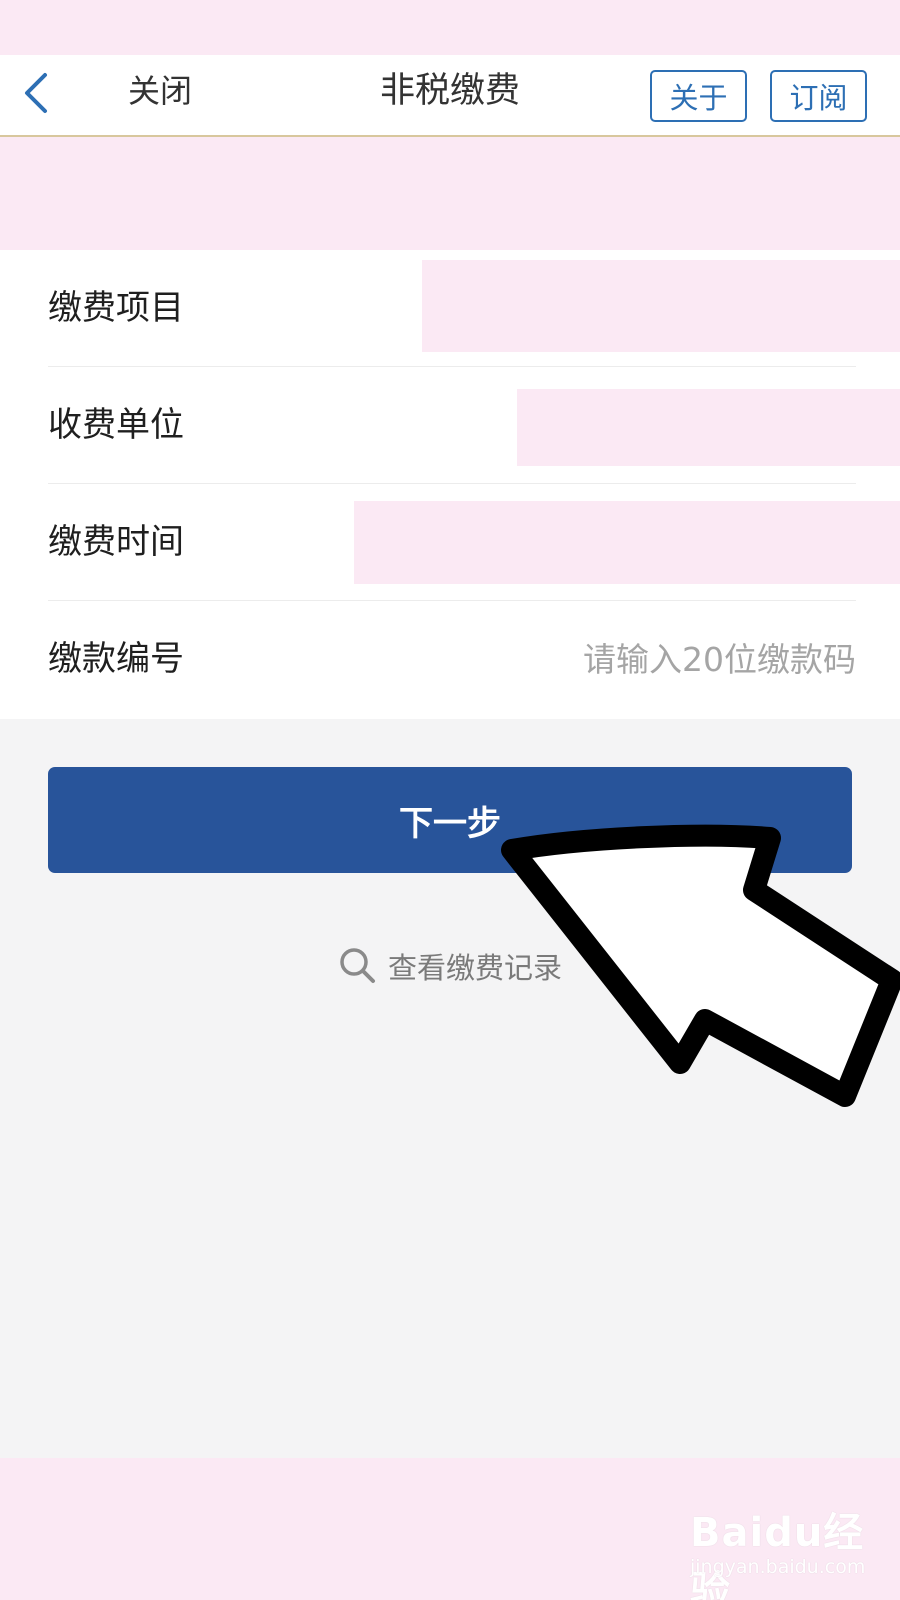  What do you see at coordinates (646, 659) in the screenshot?
I see `payment-code-input` at bounding box center [646, 659].